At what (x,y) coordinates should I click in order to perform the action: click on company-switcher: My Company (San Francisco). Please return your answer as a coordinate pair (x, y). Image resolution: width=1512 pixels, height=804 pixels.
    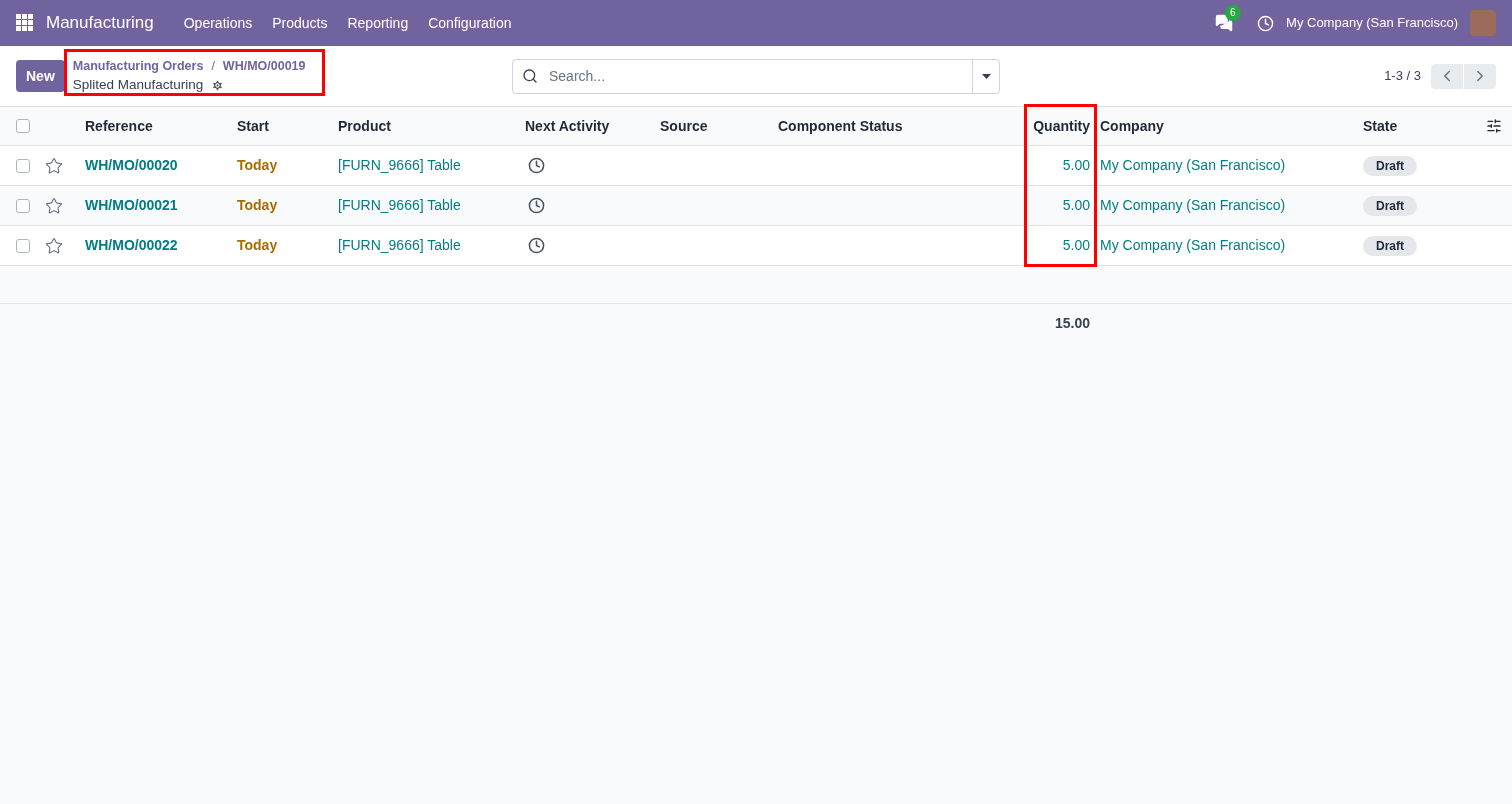
    Looking at the image, I should click on (1372, 23).